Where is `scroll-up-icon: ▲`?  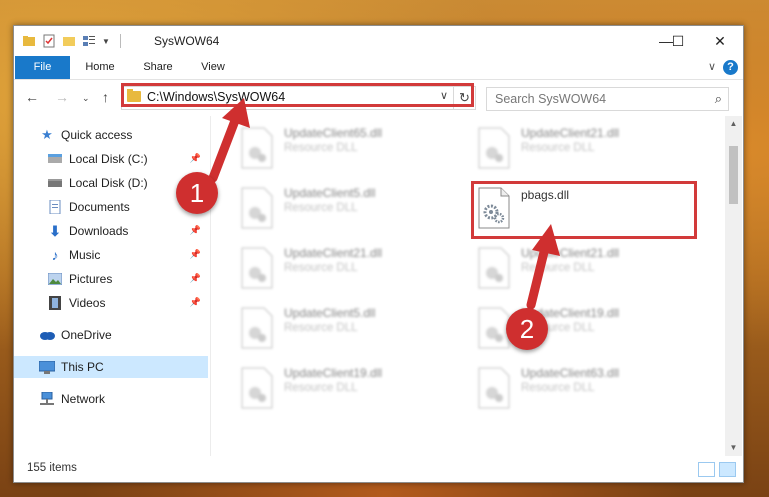
scroll-up-icon: ▲ is located at coordinates (733, 124).